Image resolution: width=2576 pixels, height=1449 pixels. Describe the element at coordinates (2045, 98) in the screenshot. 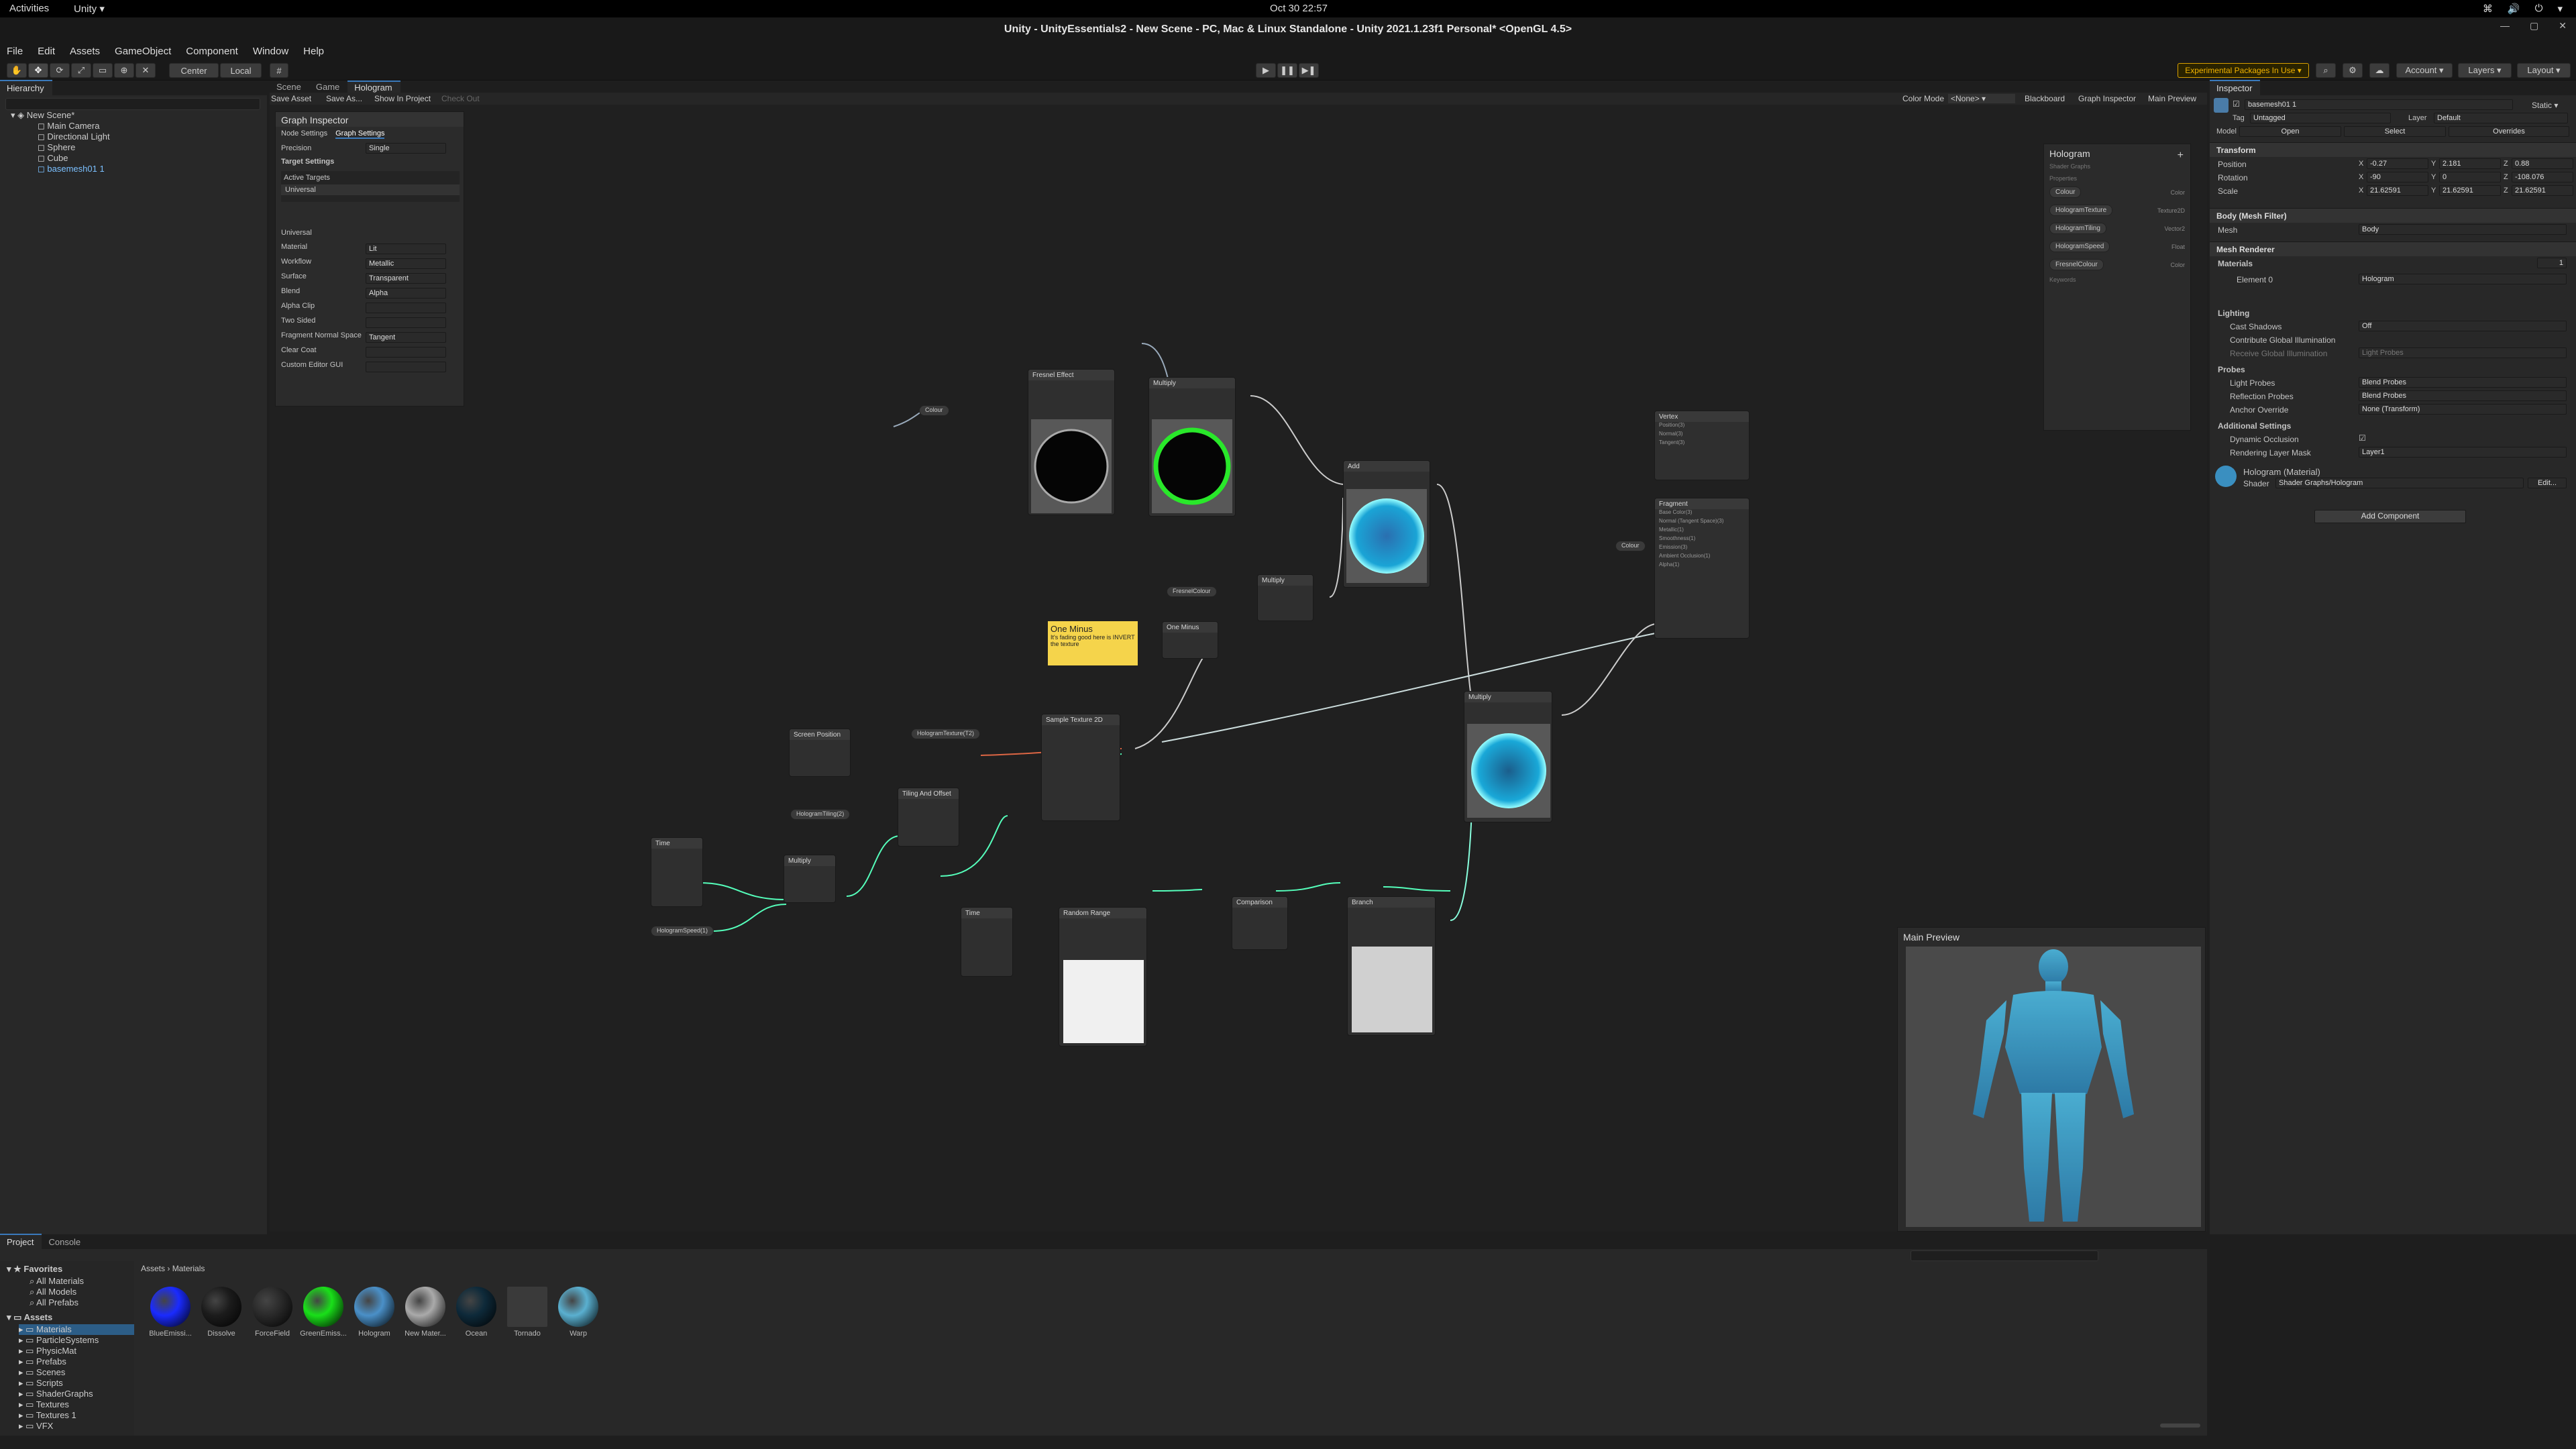

I see `blackboard-toggle: Blackboard` at that location.